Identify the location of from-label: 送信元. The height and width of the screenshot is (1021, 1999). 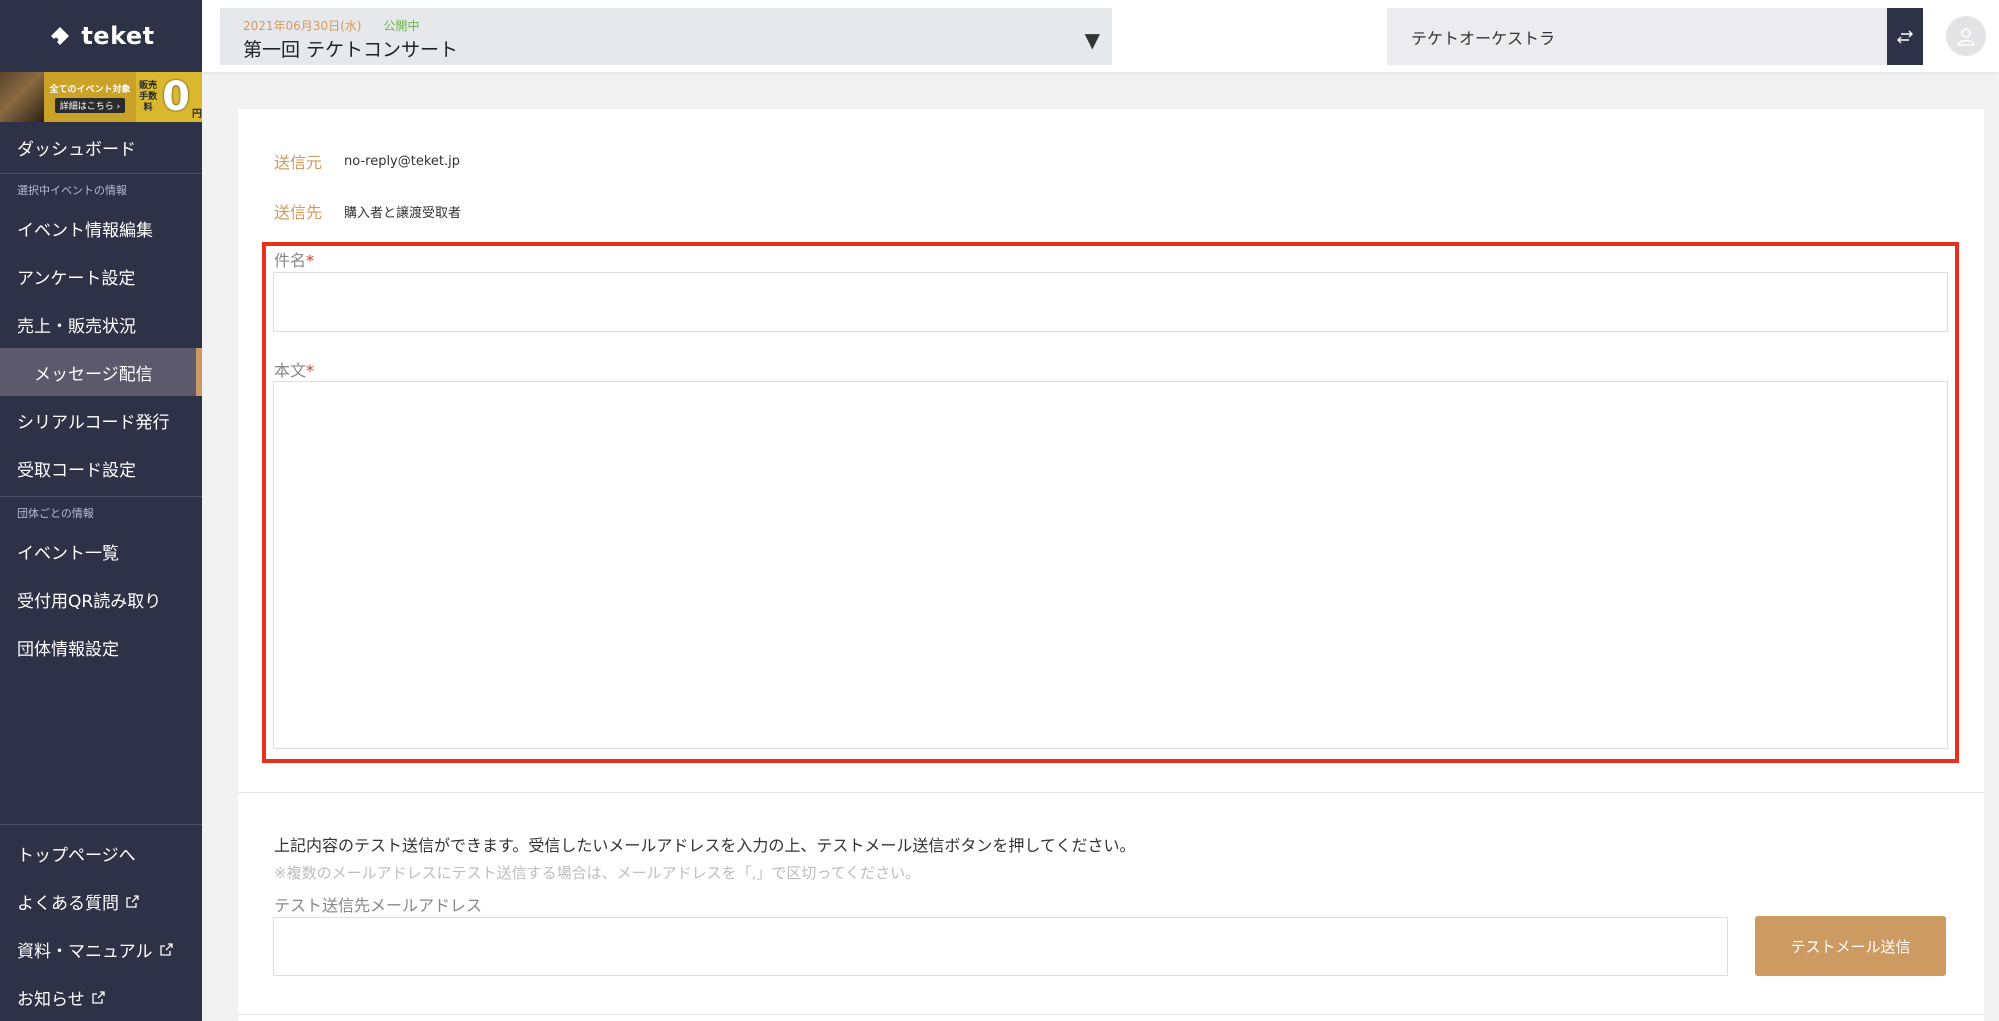
(298, 162).